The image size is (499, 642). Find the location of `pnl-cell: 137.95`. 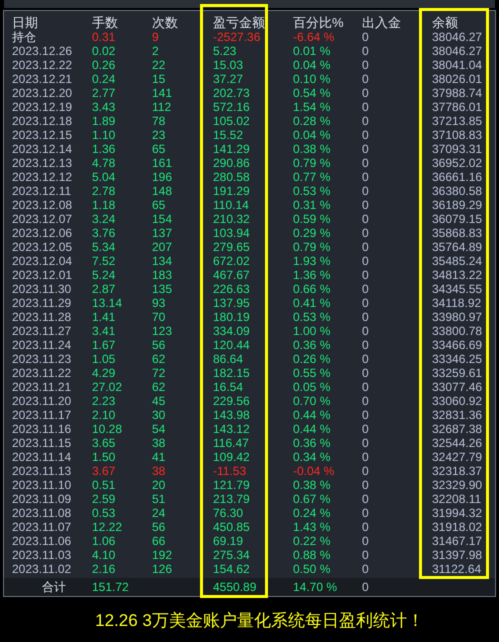

pnl-cell: 137.95 is located at coordinates (231, 303).